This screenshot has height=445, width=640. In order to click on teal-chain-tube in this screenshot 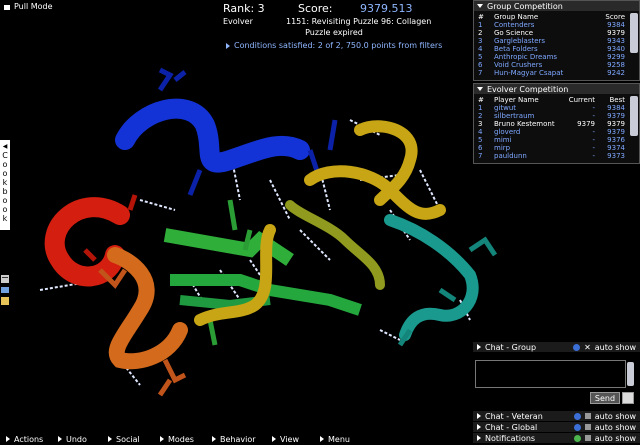, I will do `click(431, 277)`.